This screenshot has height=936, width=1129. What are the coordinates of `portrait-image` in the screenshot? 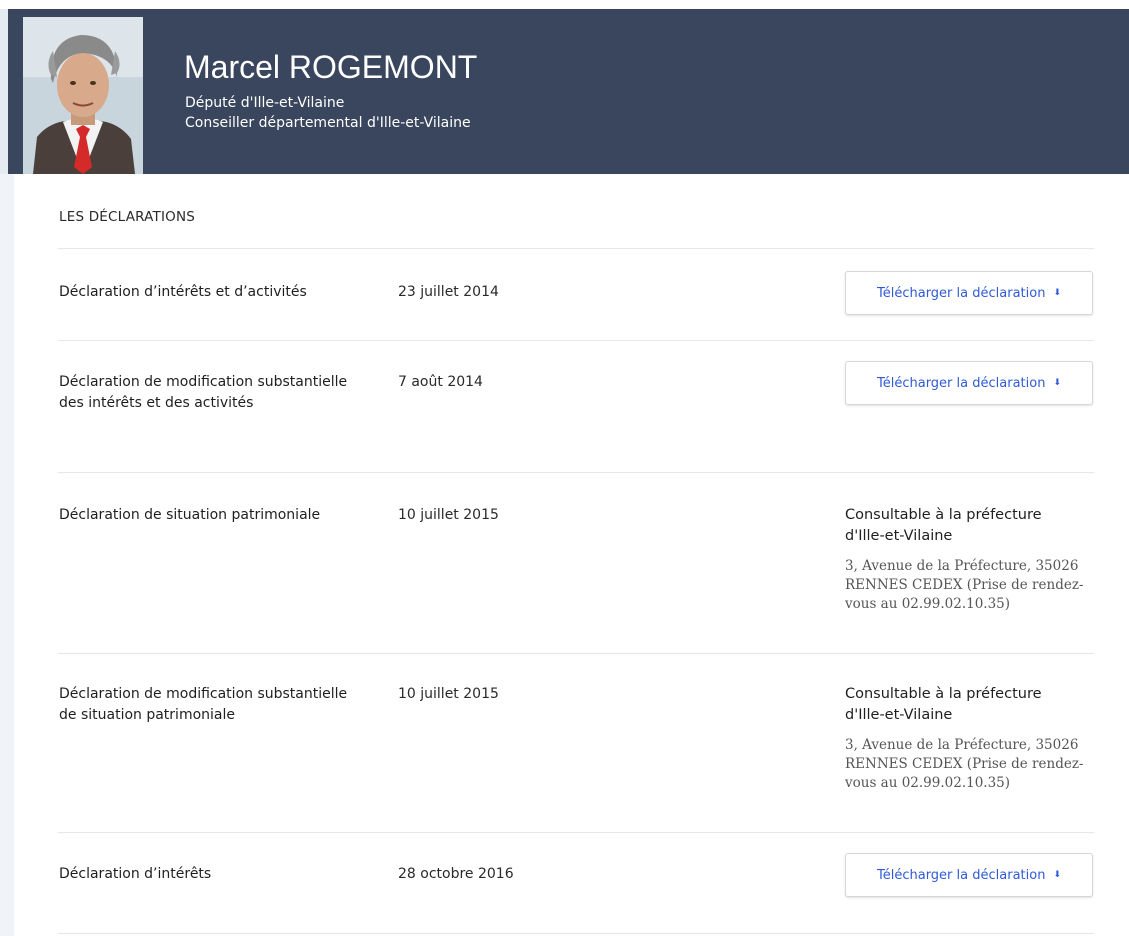 It's located at (83, 95).